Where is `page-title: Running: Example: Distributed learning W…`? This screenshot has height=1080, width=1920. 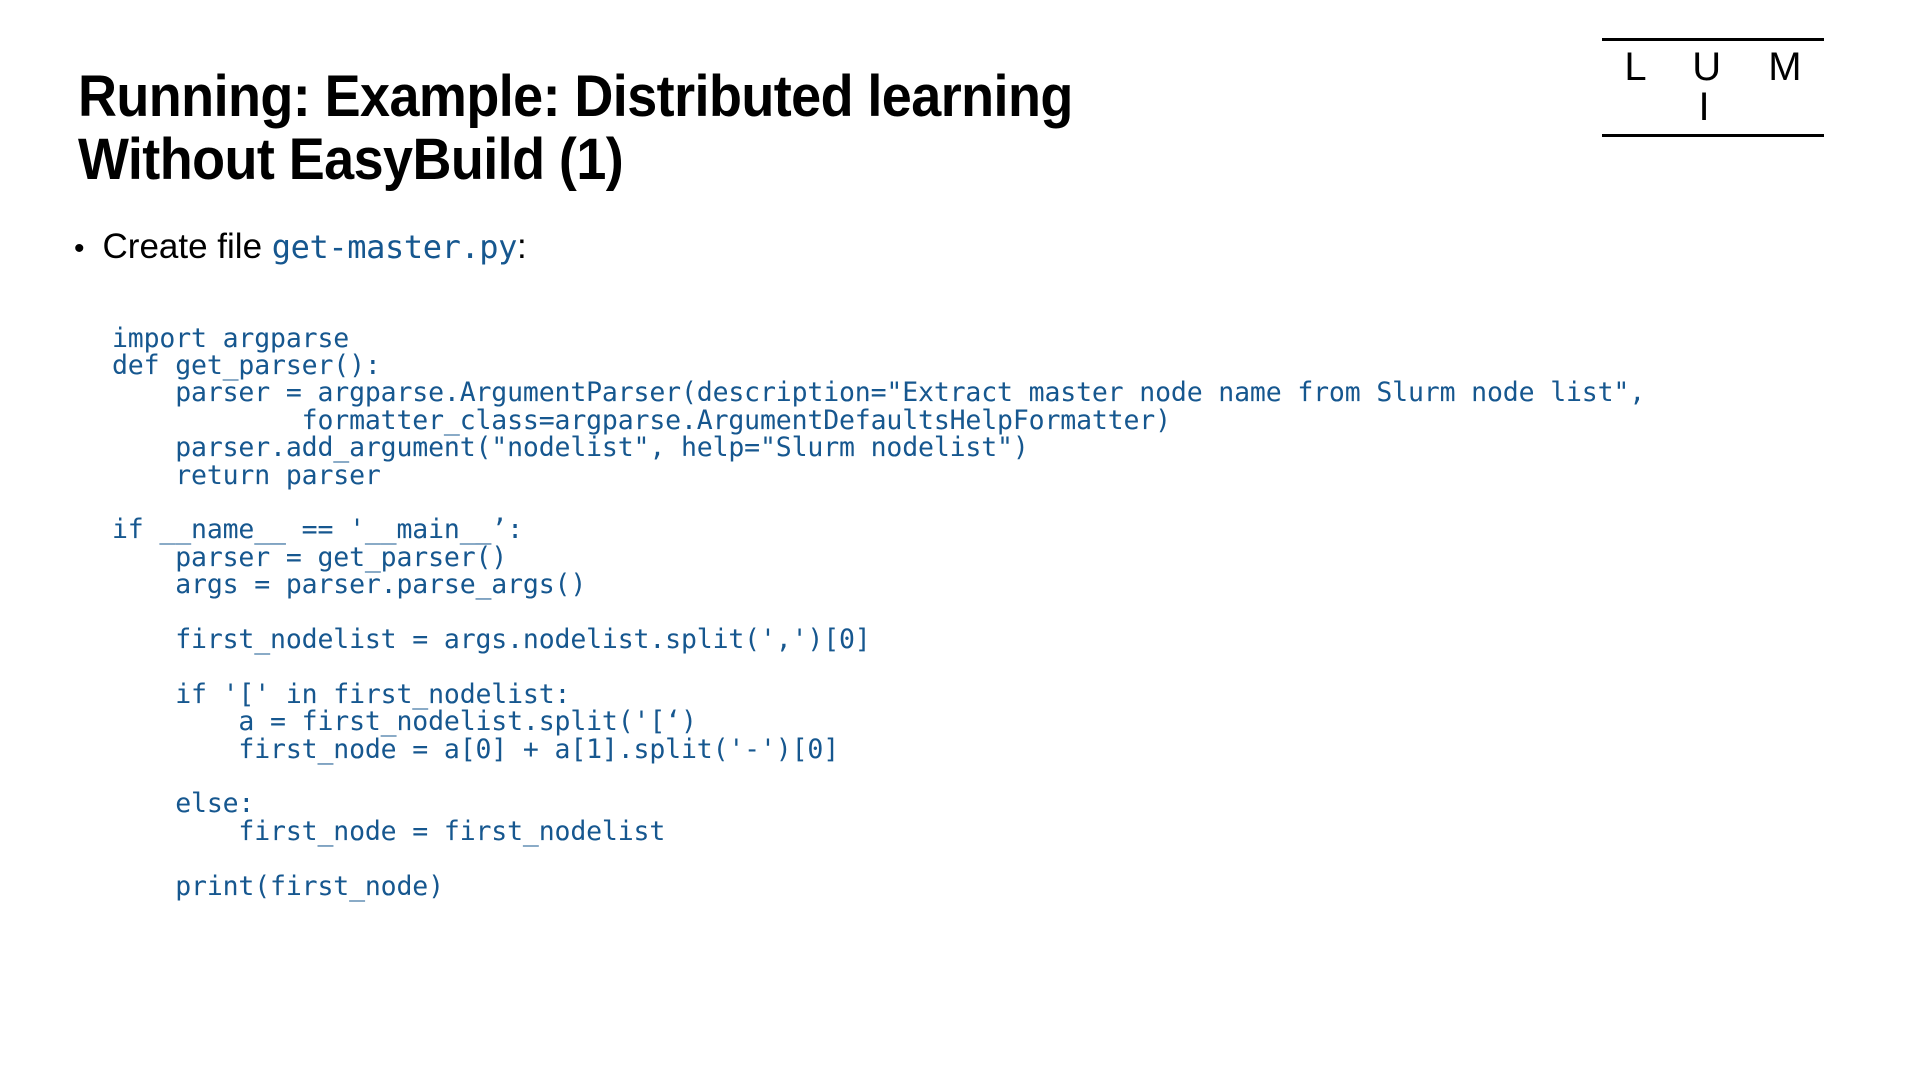 page-title: Running: Example: Distributed learning W… is located at coordinates (575, 128).